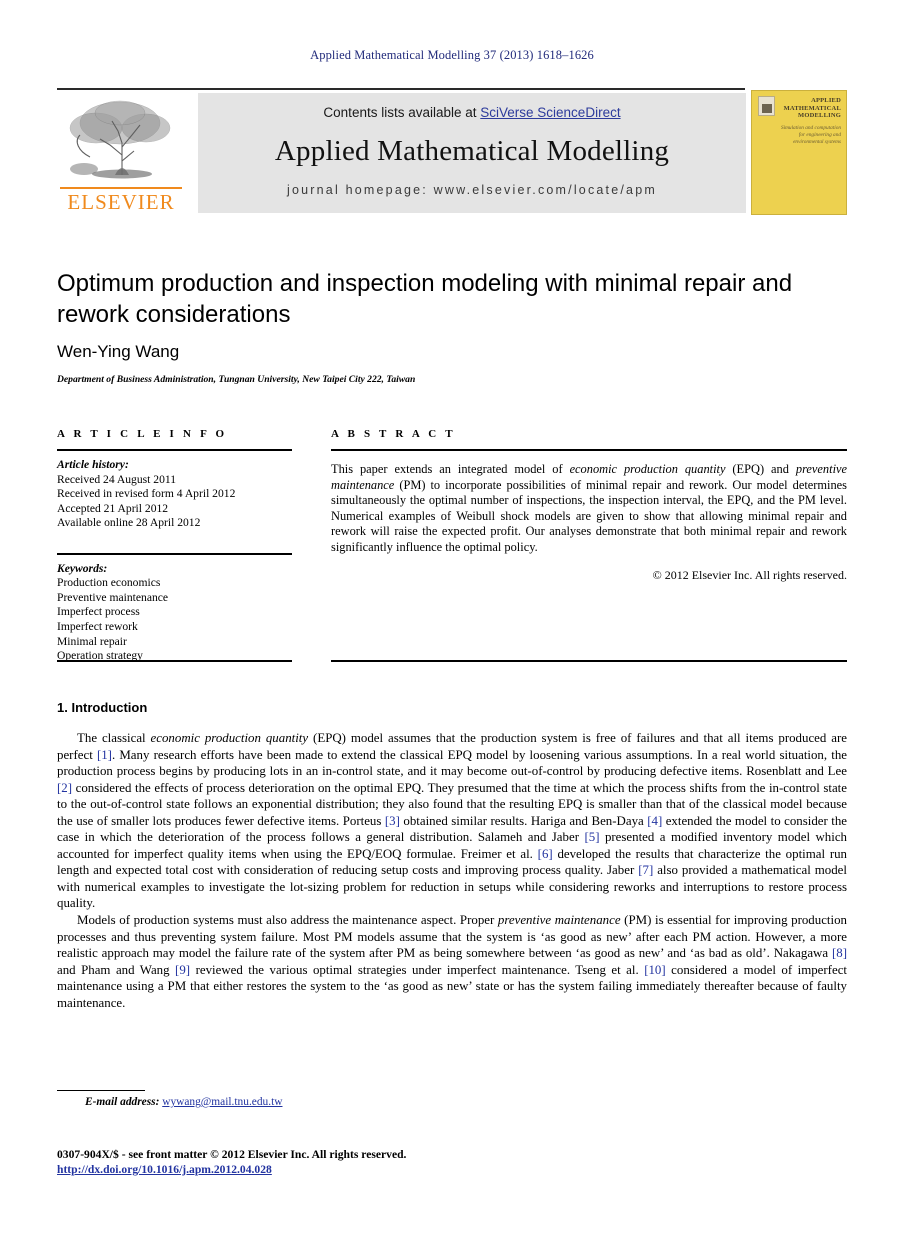 This screenshot has width=907, height=1238. What do you see at coordinates (393, 434) in the screenshot?
I see `abstract-heading: A B S T R A C T` at bounding box center [393, 434].